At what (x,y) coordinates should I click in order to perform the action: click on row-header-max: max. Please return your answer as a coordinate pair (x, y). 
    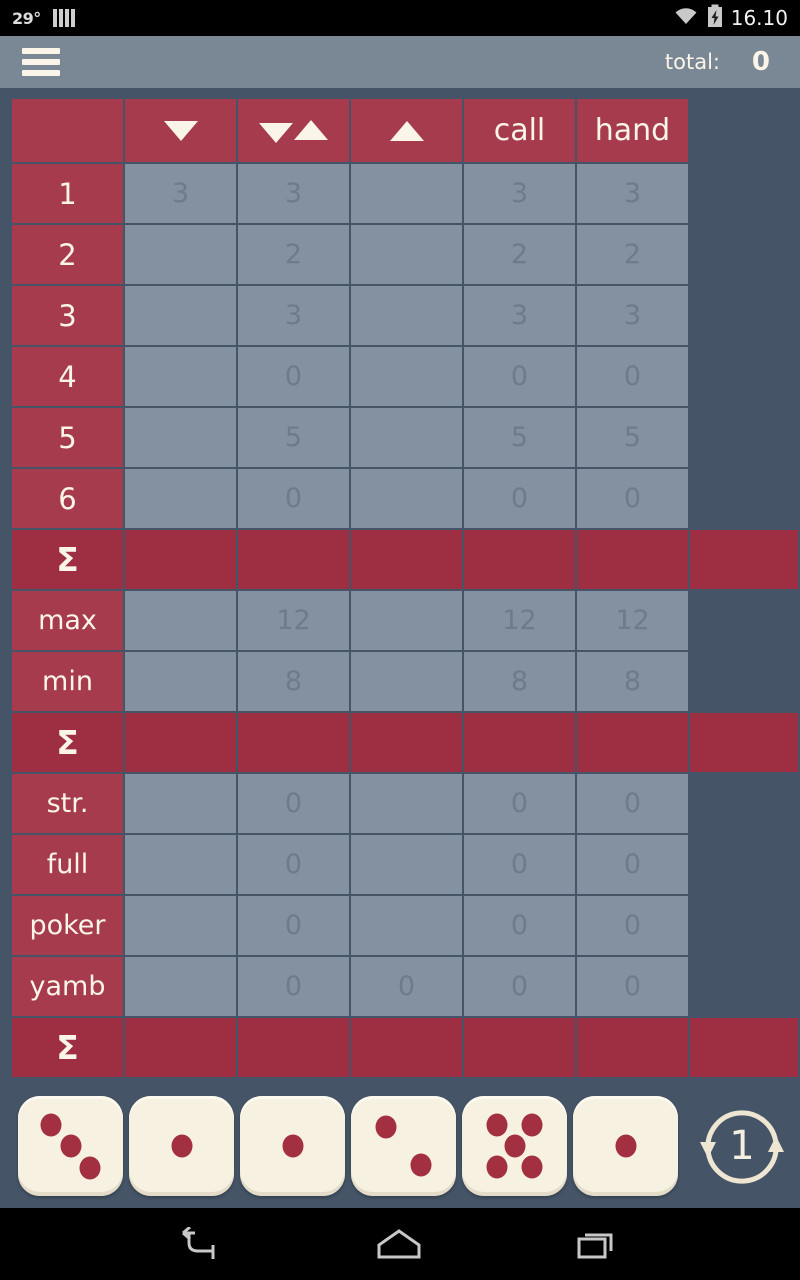
    Looking at the image, I should click on (67, 620).